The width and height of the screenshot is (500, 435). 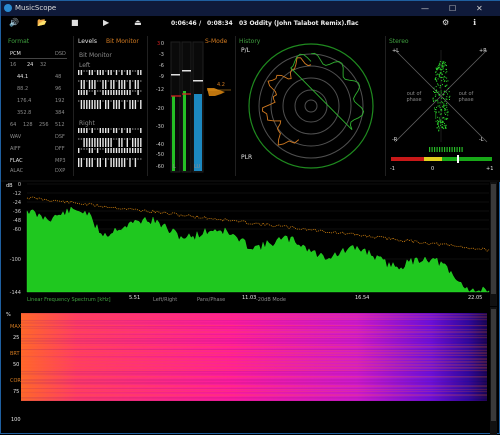 I want to click on codec-dff: DFF, so click(x=60, y=149).